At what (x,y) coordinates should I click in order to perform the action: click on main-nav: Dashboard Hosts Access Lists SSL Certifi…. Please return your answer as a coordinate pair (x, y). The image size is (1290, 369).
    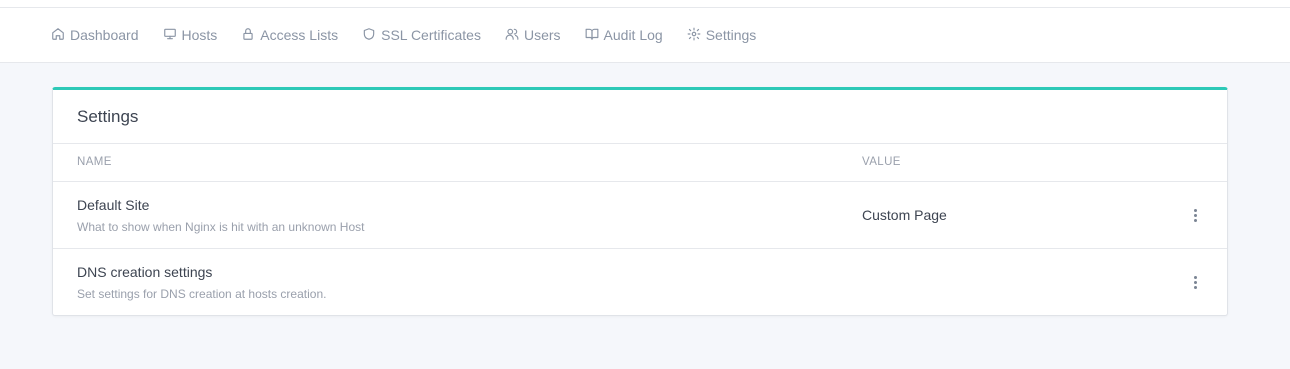
    Looking at the image, I should click on (645, 35).